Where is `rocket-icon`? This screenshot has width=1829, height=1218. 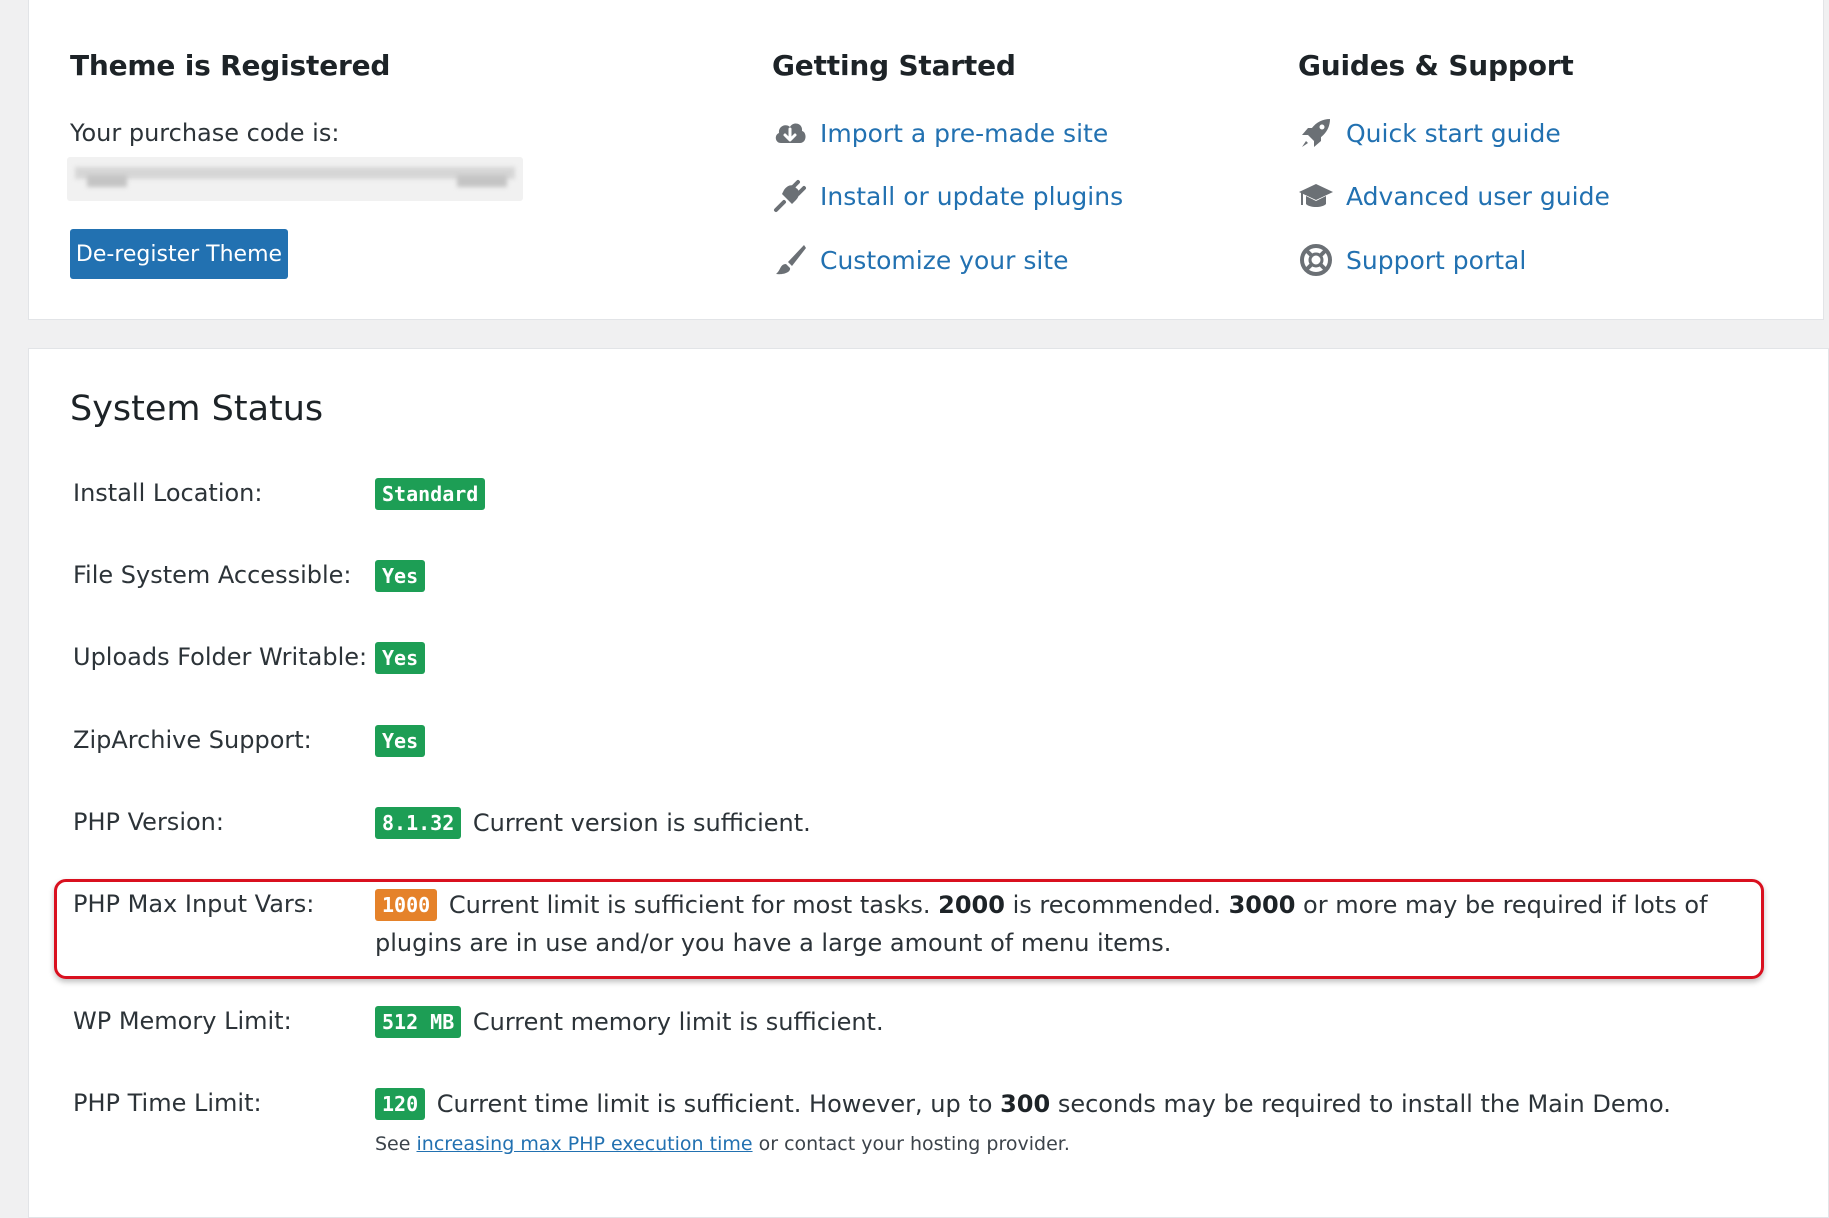
rocket-icon is located at coordinates (1316, 133).